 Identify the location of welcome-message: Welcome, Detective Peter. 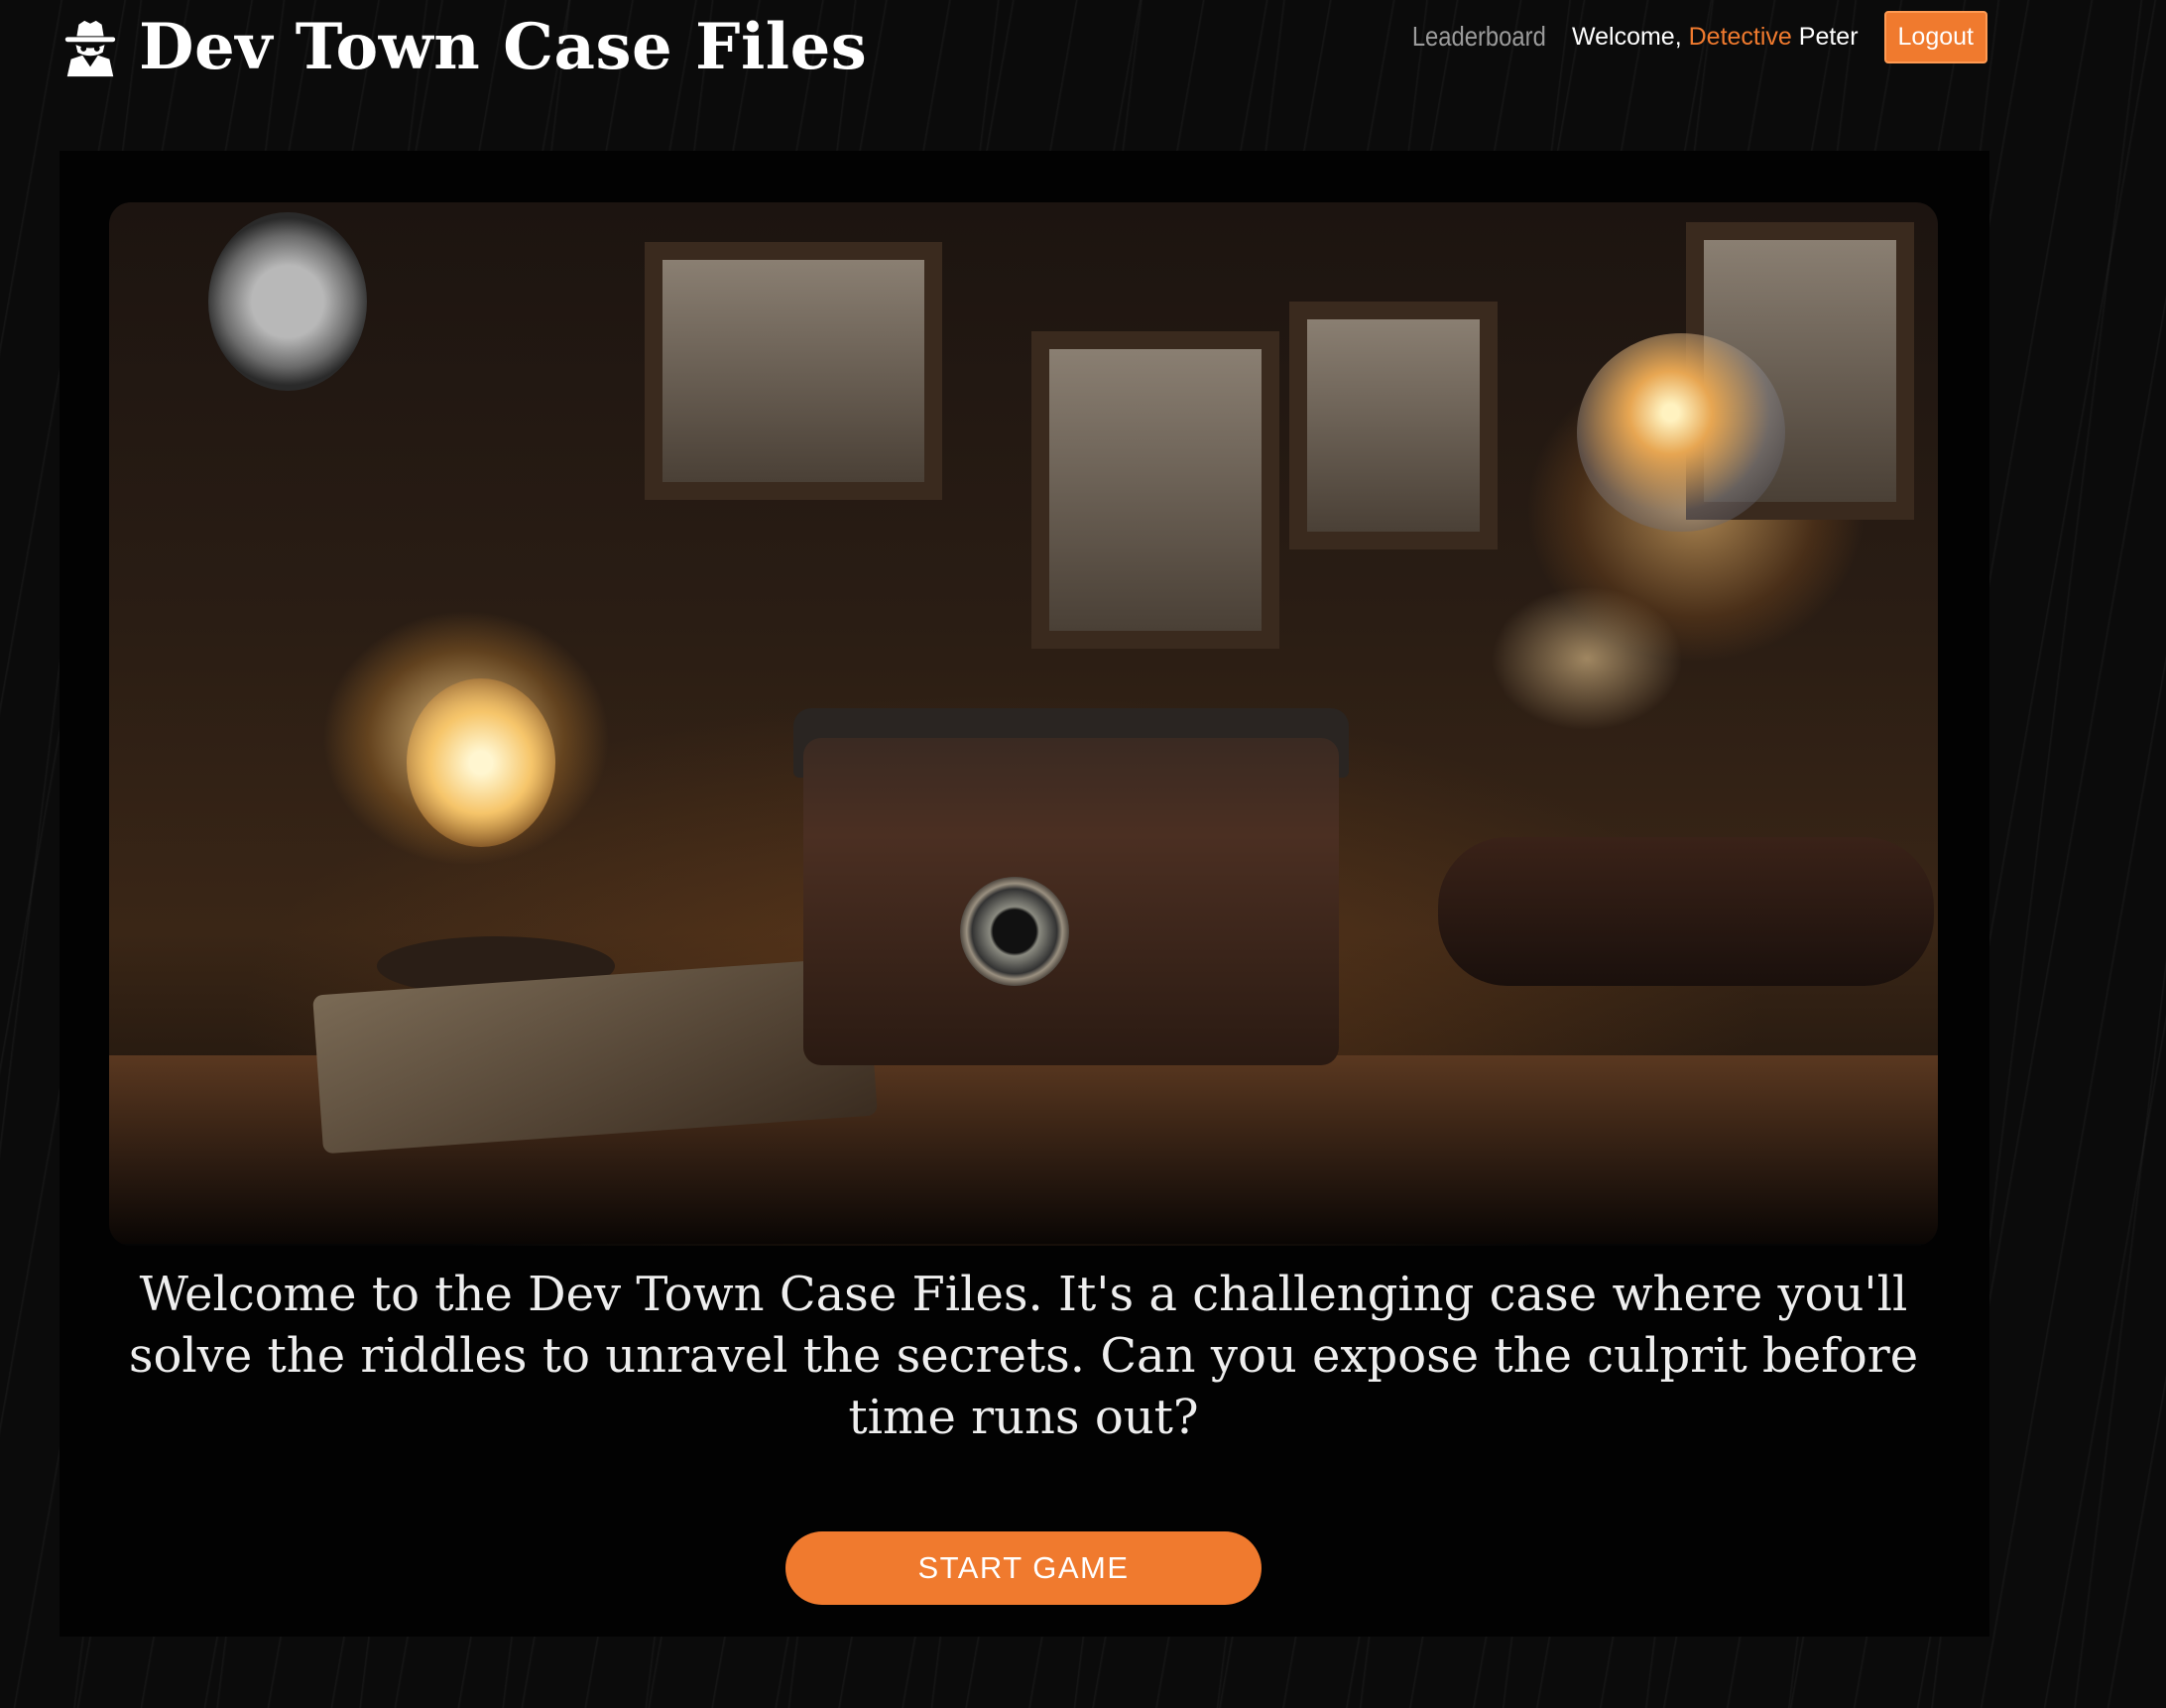
(1715, 37).